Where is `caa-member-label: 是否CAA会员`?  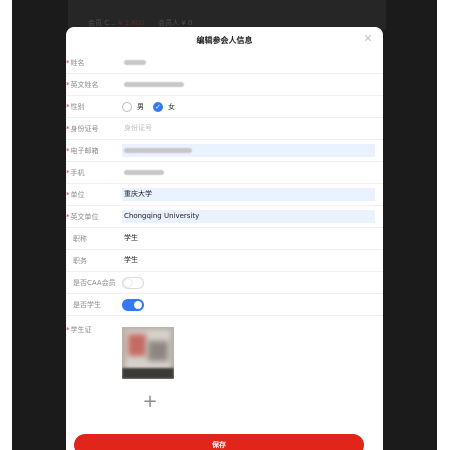 caa-member-label: 是否CAA会员 is located at coordinates (94, 283).